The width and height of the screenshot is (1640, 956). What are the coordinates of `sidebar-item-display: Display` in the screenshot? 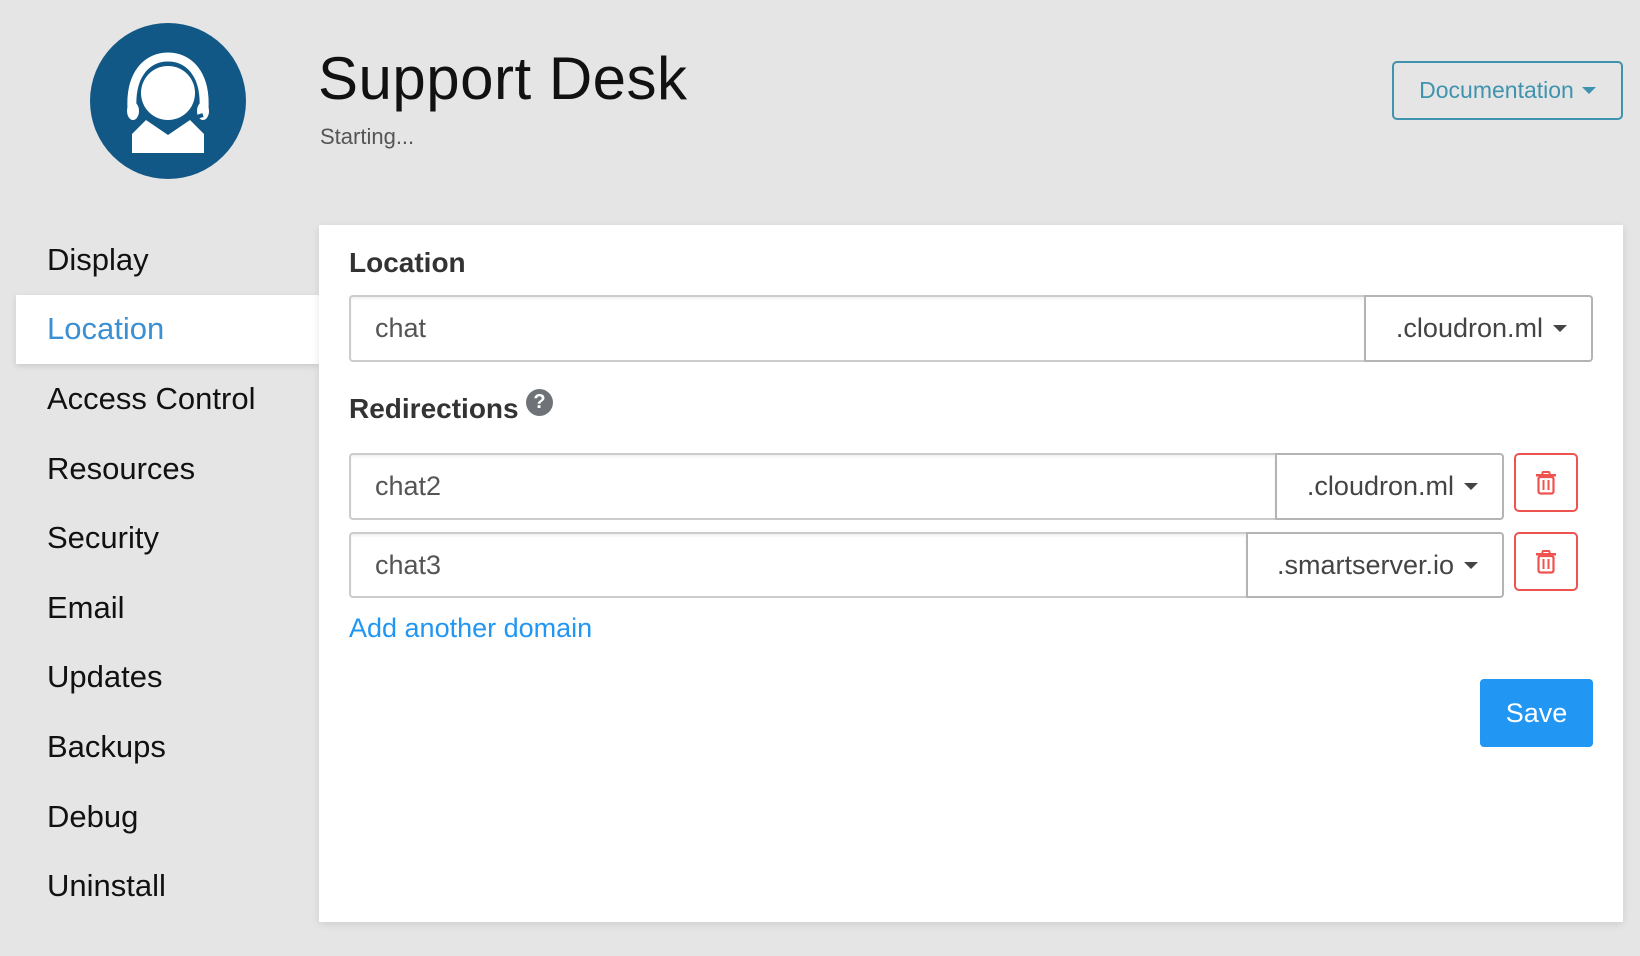 It's located at (167, 260).